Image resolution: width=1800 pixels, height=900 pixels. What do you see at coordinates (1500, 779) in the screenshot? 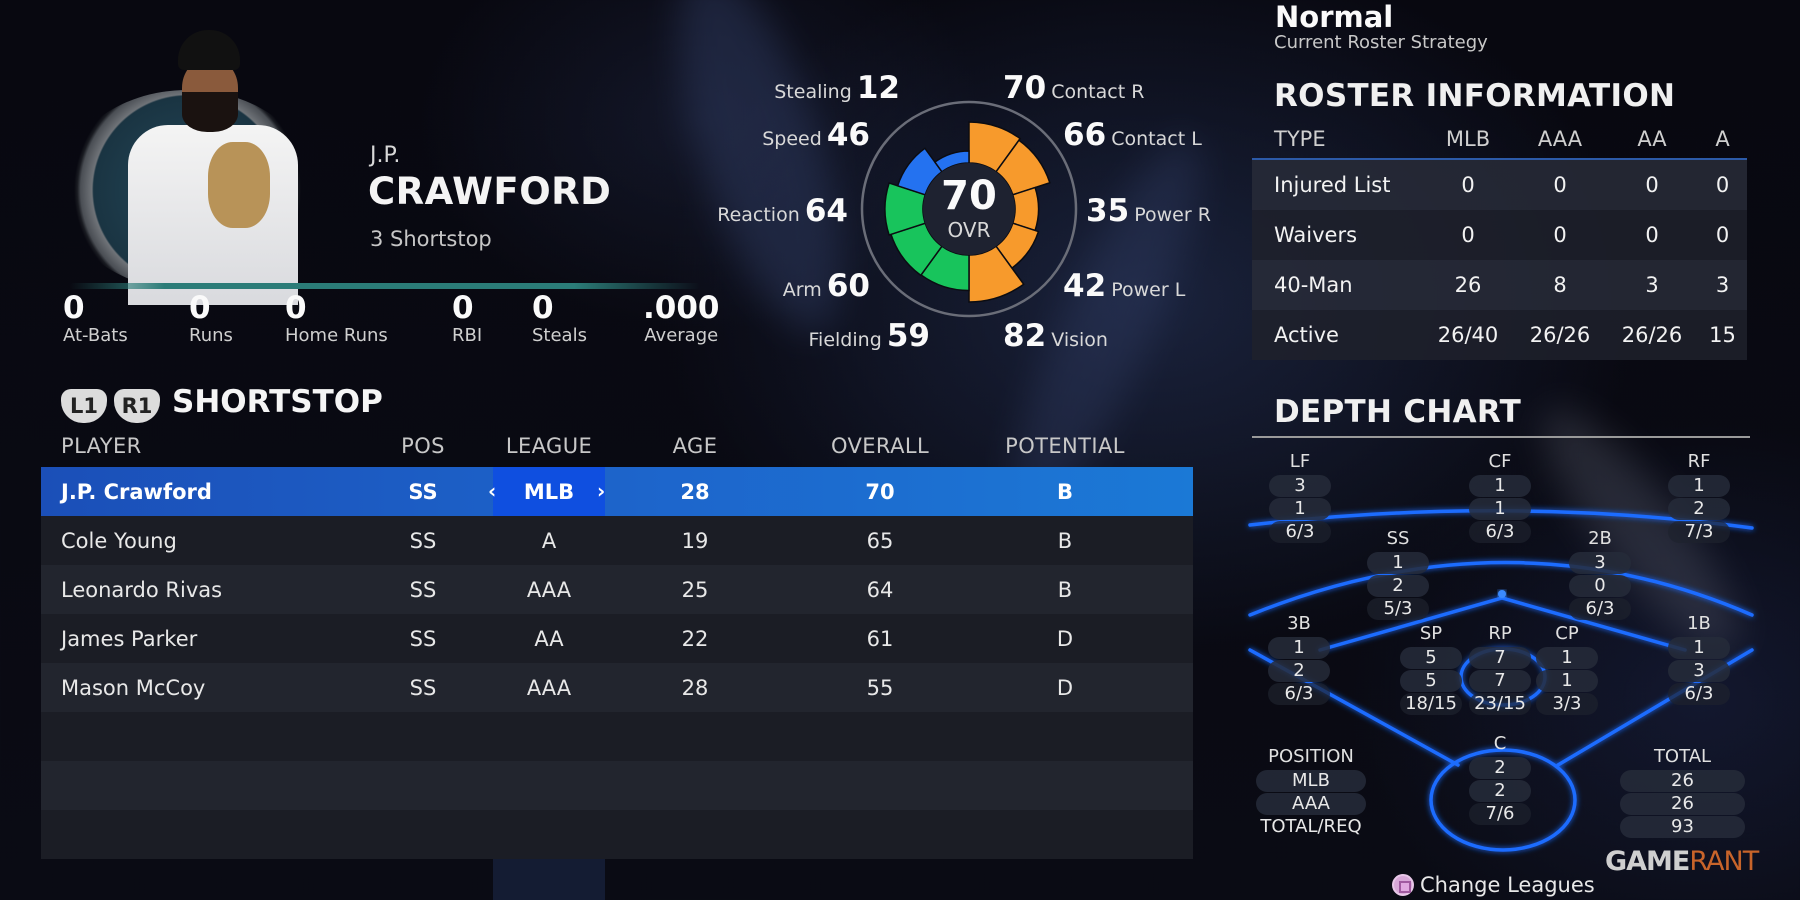
I see `depth-position-c: C 2 2 7/6` at bounding box center [1500, 779].